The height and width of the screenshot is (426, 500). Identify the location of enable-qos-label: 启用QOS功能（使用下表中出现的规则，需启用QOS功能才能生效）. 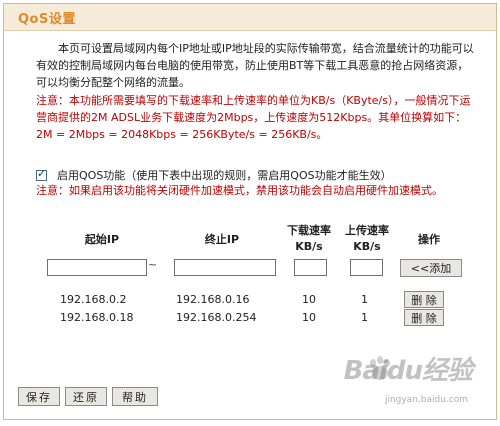
(224, 175).